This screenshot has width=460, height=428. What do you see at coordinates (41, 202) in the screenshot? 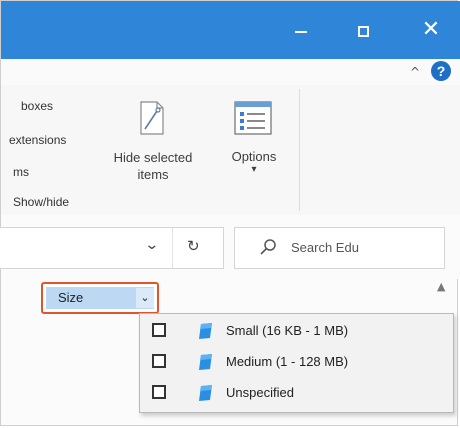
I see `group-label-show-hide: Show/hide` at bounding box center [41, 202].